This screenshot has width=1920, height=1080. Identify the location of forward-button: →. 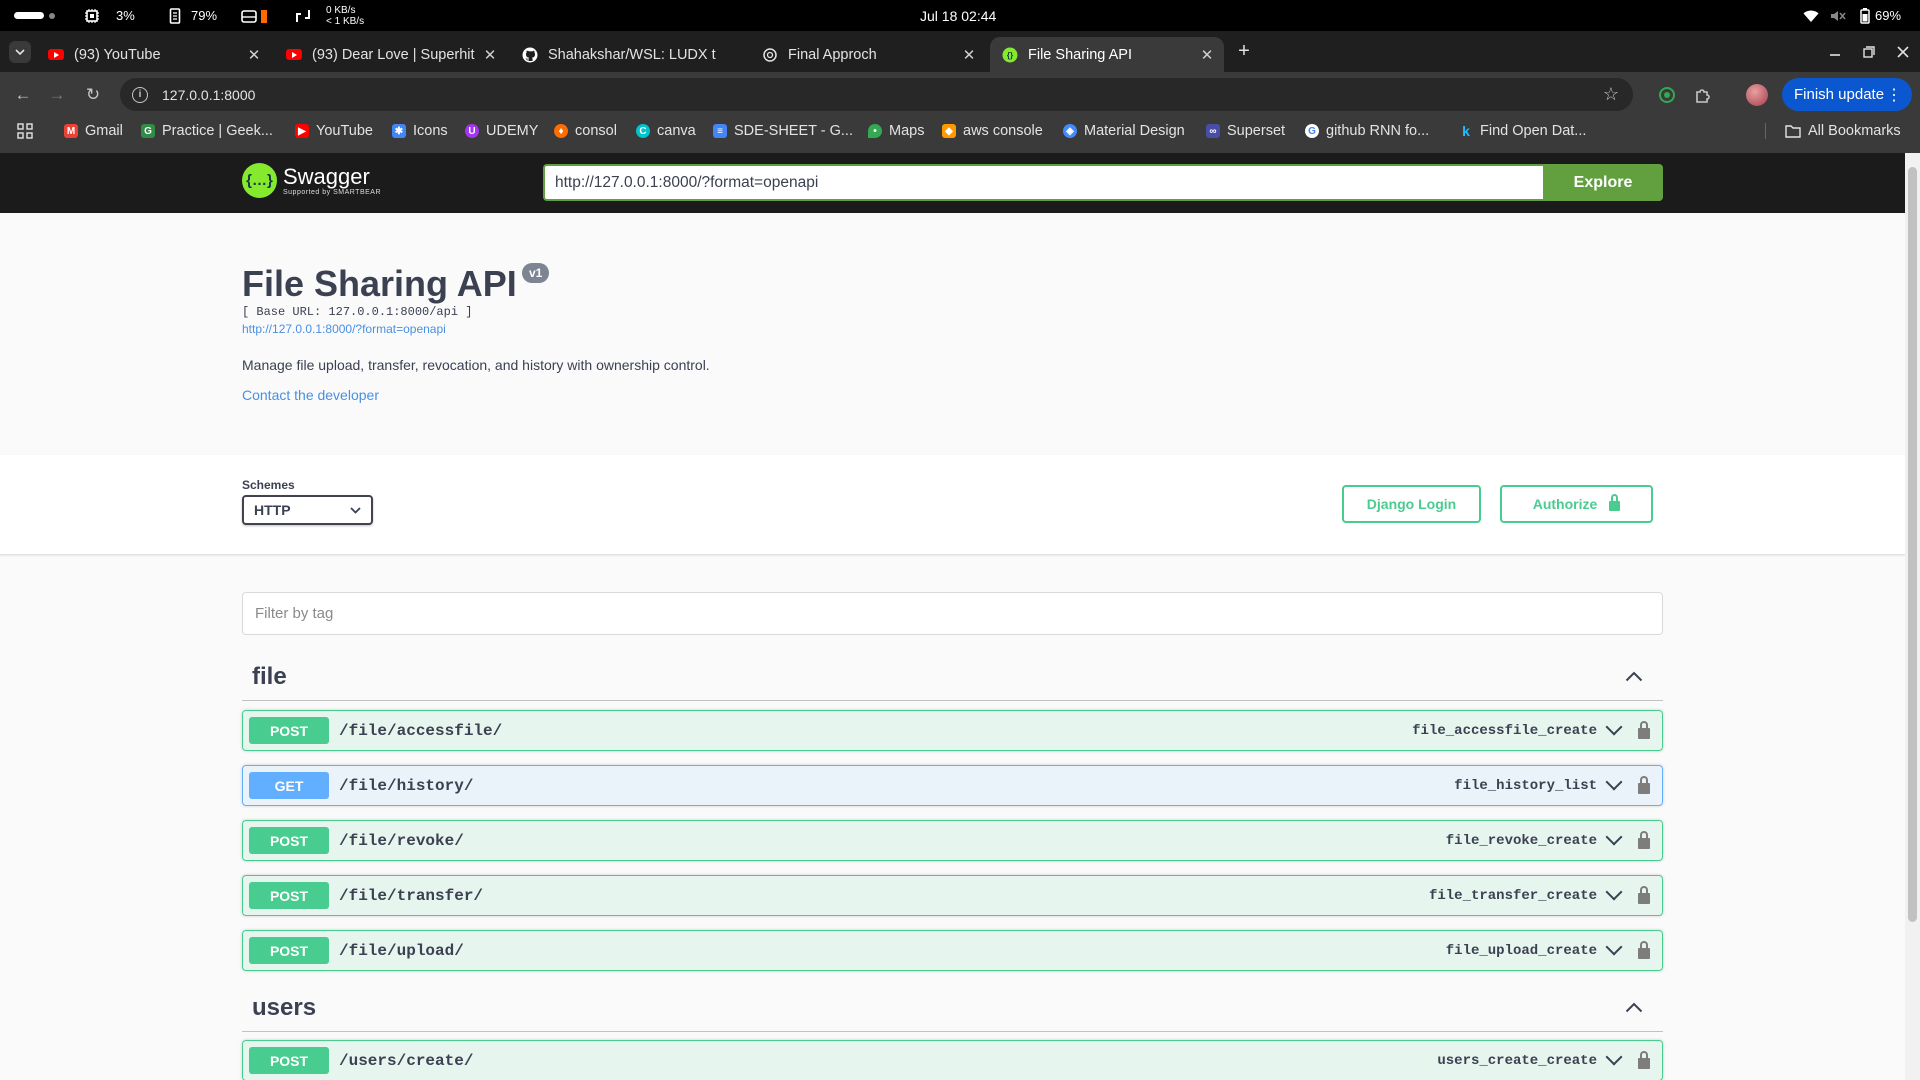
(57, 94).